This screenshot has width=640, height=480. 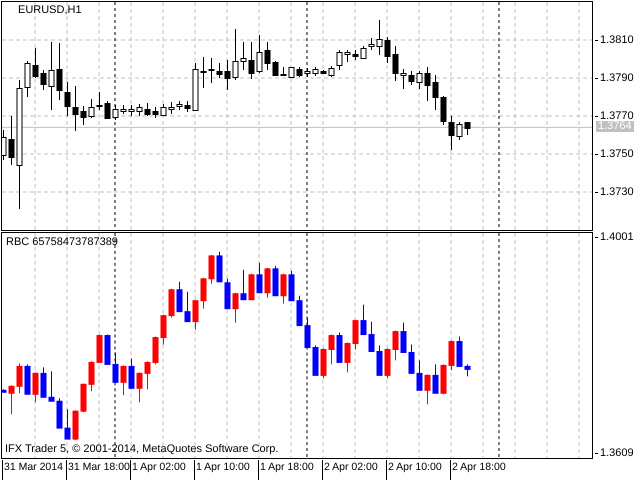 I want to click on time-label: 2 Apr 02:00, so click(x=354, y=470).